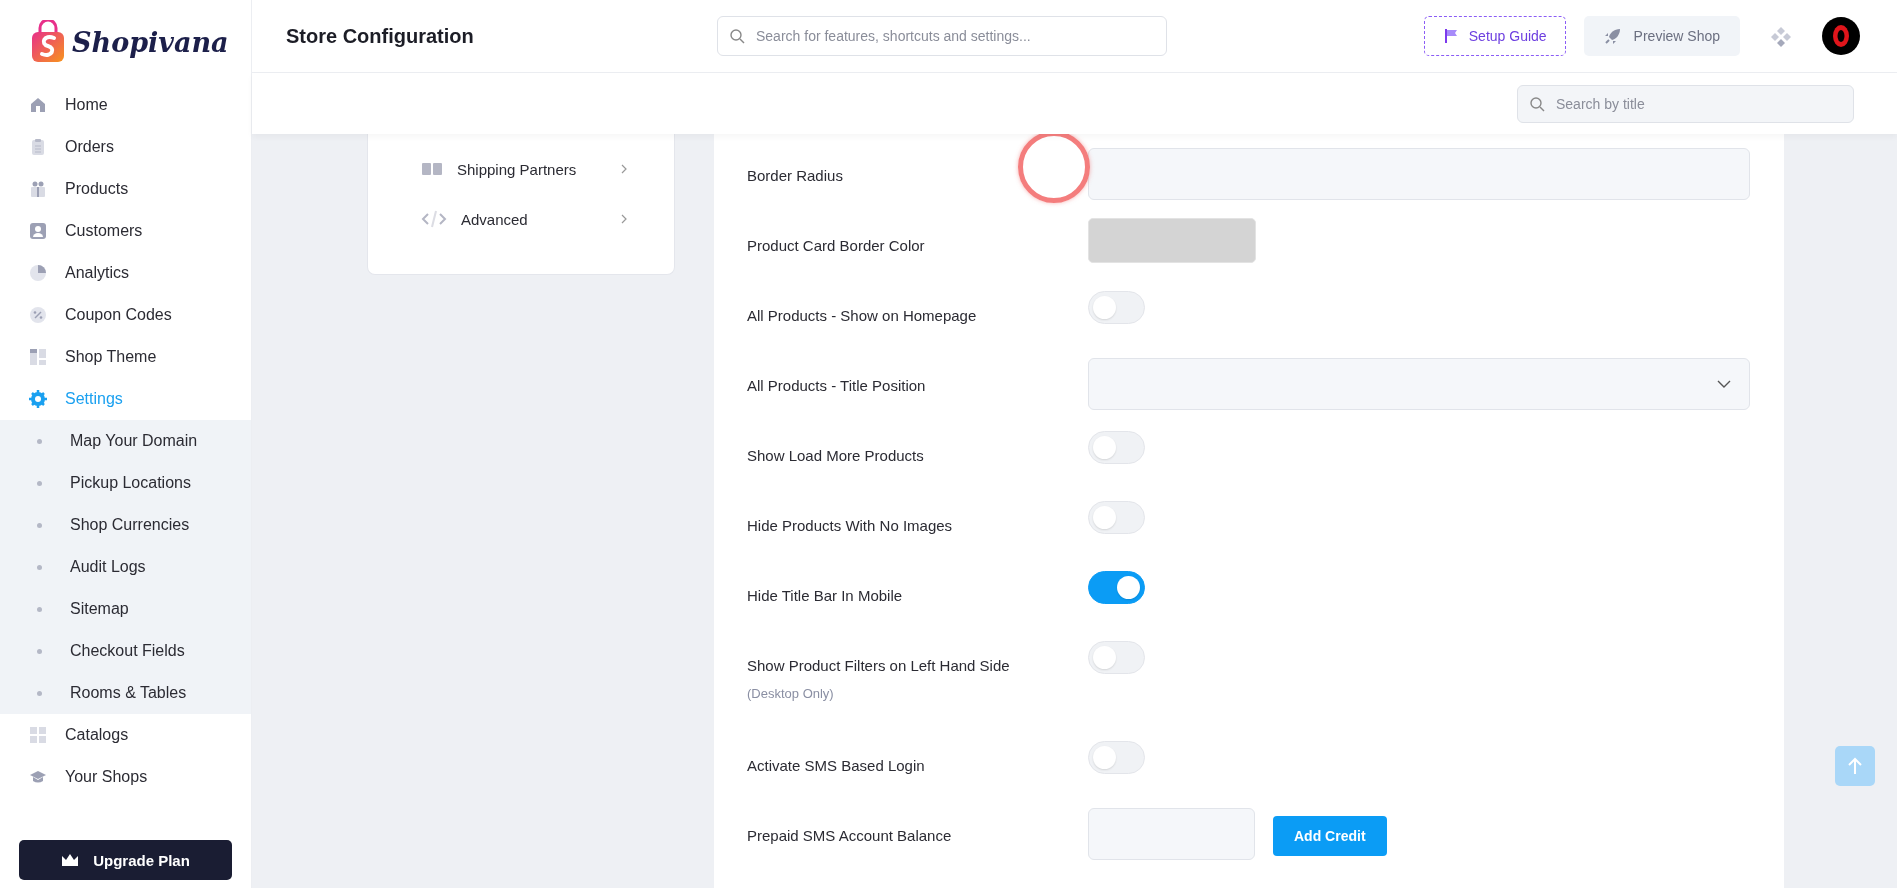 This screenshot has width=1897, height=888. Describe the element at coordinates (150, 42) in the screenshot. I see `logo-wordmark: Shopivana` at that location.